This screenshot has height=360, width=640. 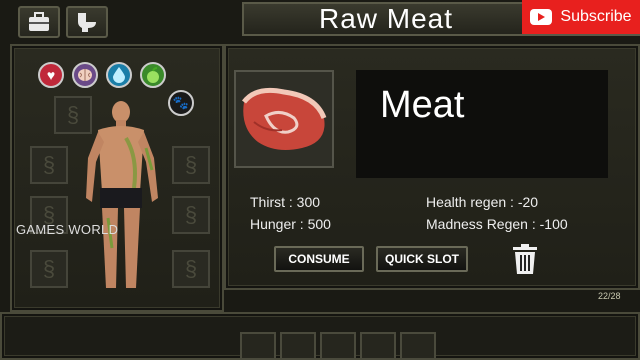 I want to click on item-name: Meat, so click(x=422, y=105).